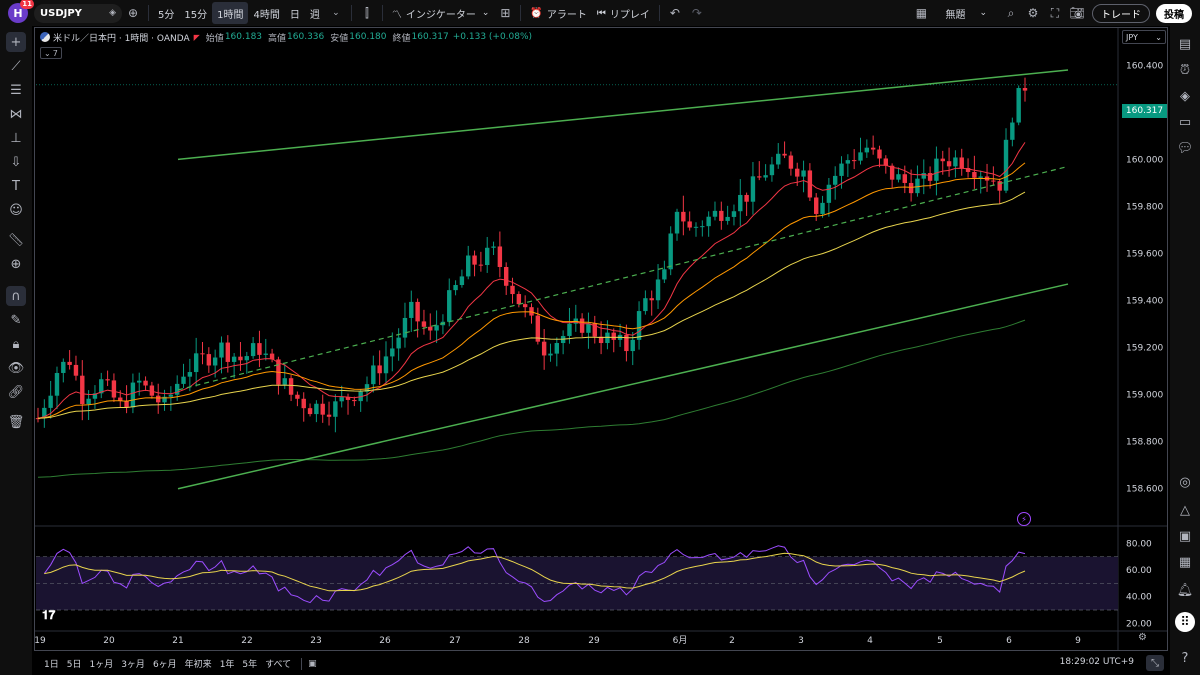 The height and width of the screenshot is (675, 1200). I want to click on axis-settings-gear-icon: ⚙, so click(1142, 637).